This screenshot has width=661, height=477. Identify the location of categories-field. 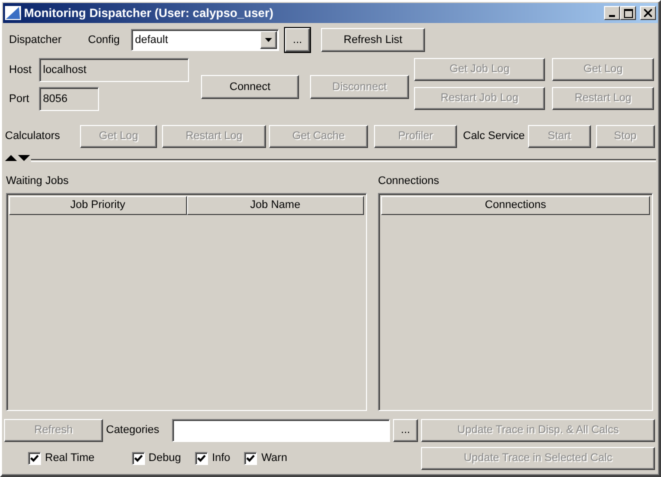
(281, 430).